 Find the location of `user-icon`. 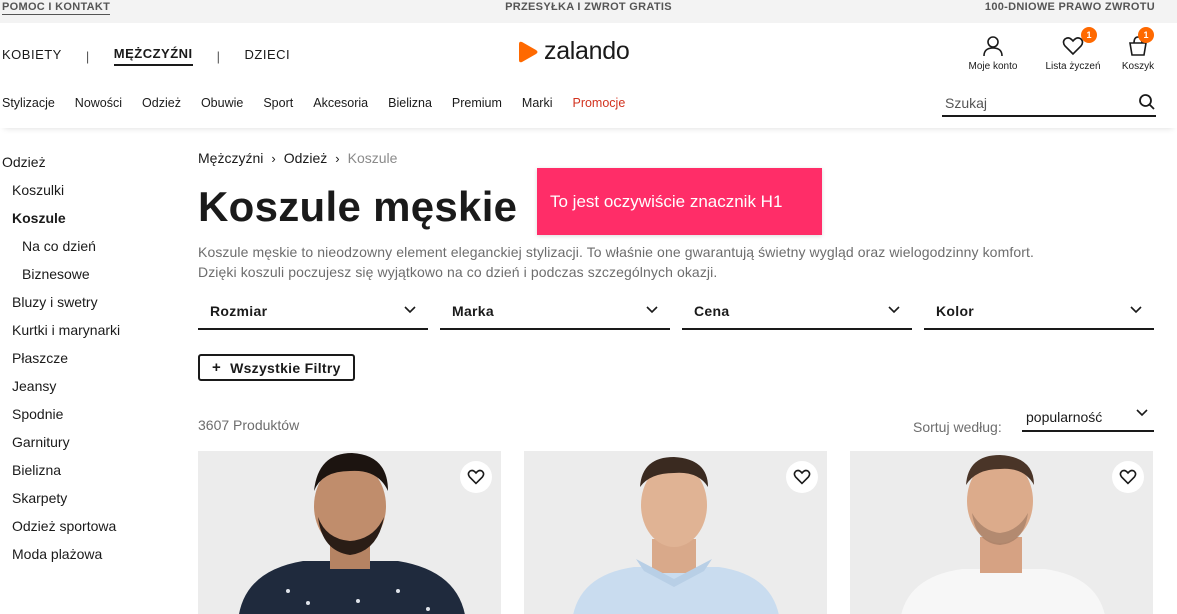

user-icon is located at coordinates (993, 46).